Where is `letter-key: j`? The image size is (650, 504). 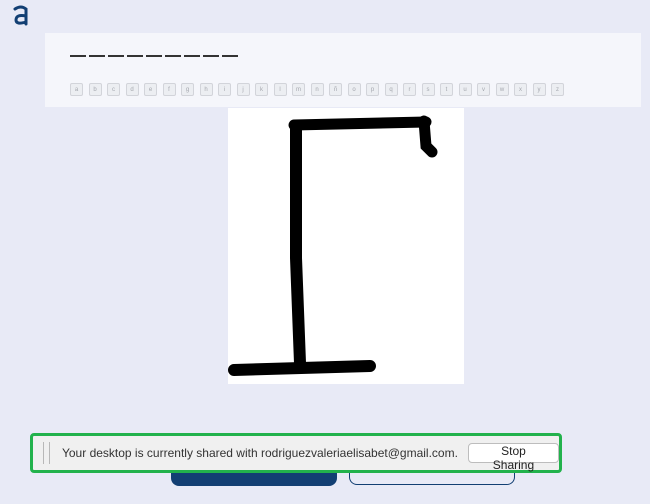
letter-key: j is located at coordinates (243, 89).